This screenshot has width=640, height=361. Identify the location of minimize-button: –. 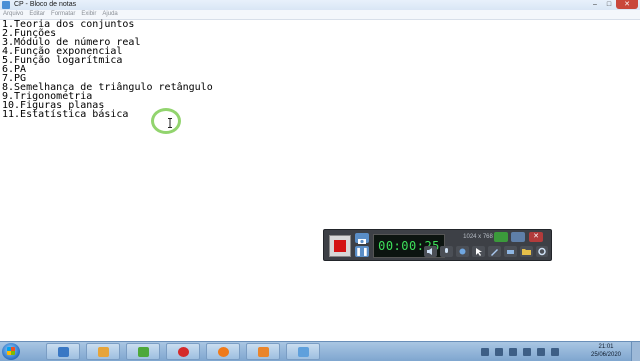
(595, 4).